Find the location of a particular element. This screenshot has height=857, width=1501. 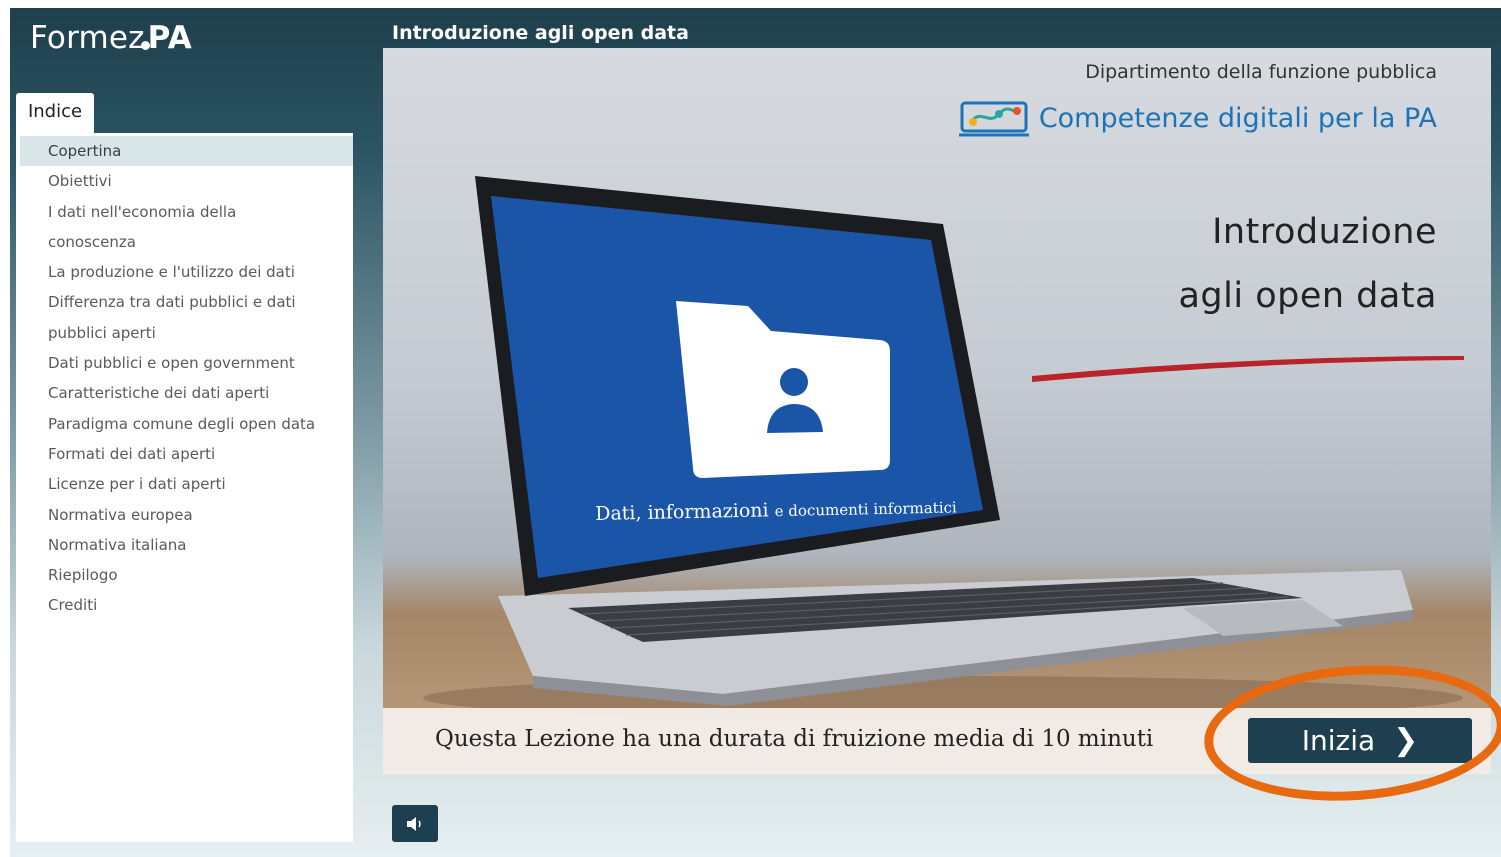

screen-caption-small: e documenti informatici is located at coordinates (865, 509).